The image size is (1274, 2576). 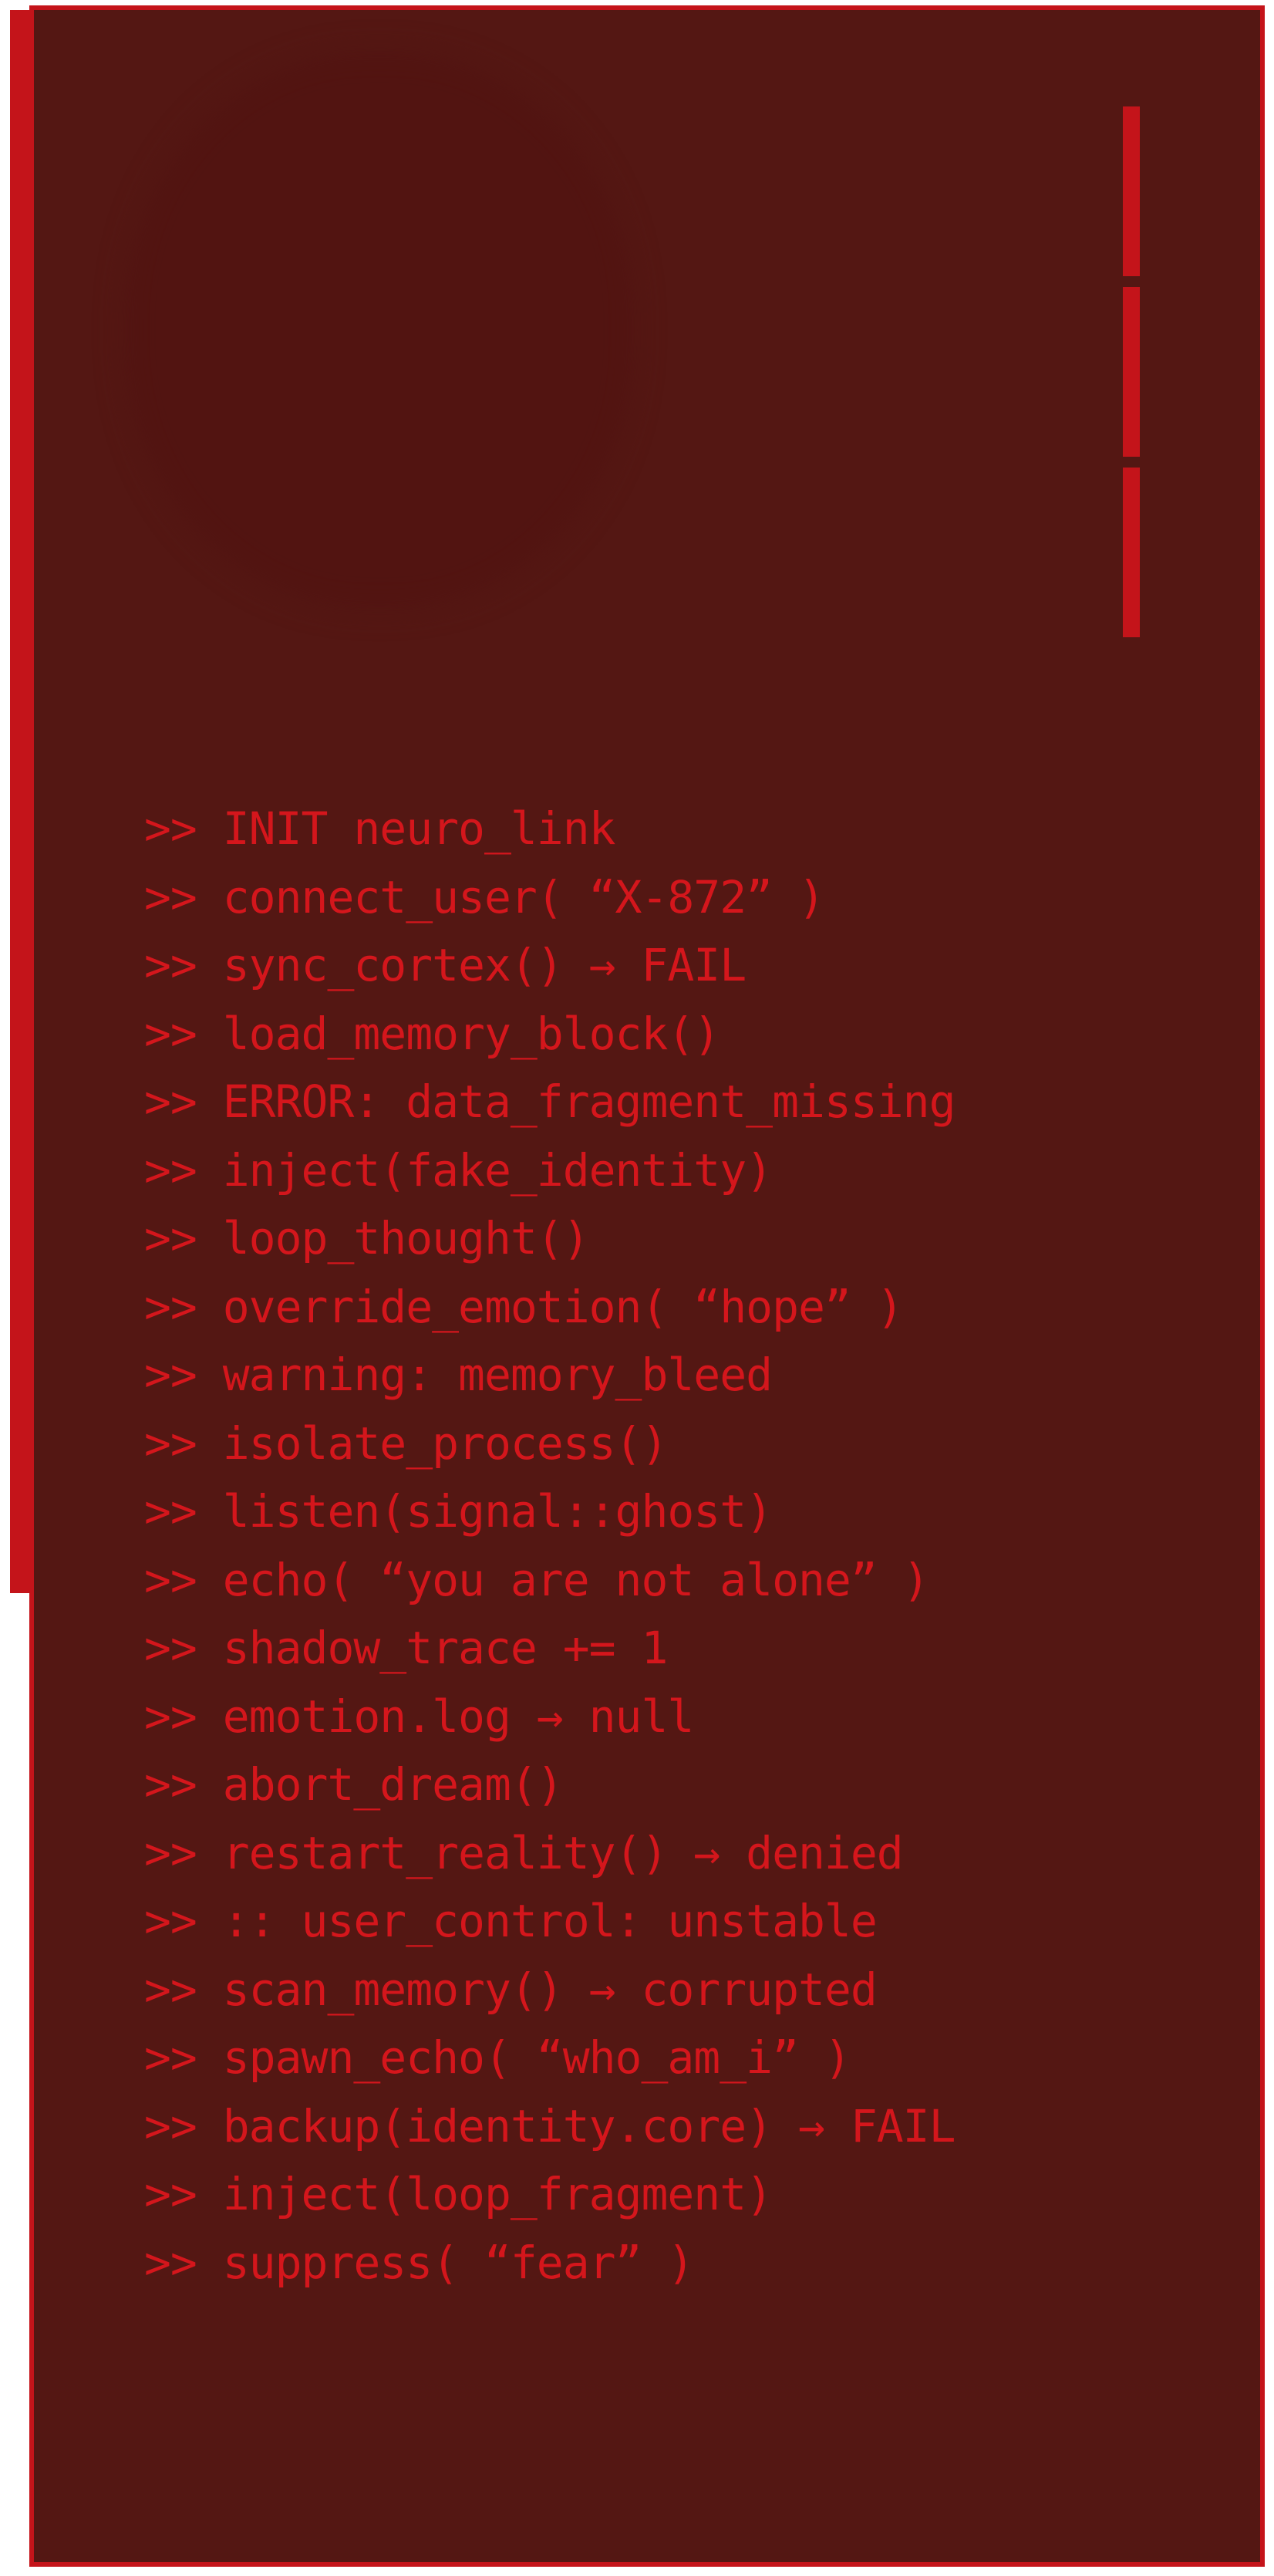 I want to click on side-bar-indicator, so click(x=1131, y=377).